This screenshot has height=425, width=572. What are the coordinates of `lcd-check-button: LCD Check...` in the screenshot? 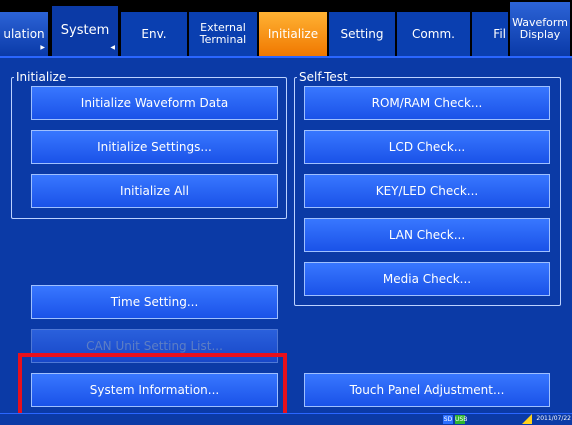 It's located at (427, 147).